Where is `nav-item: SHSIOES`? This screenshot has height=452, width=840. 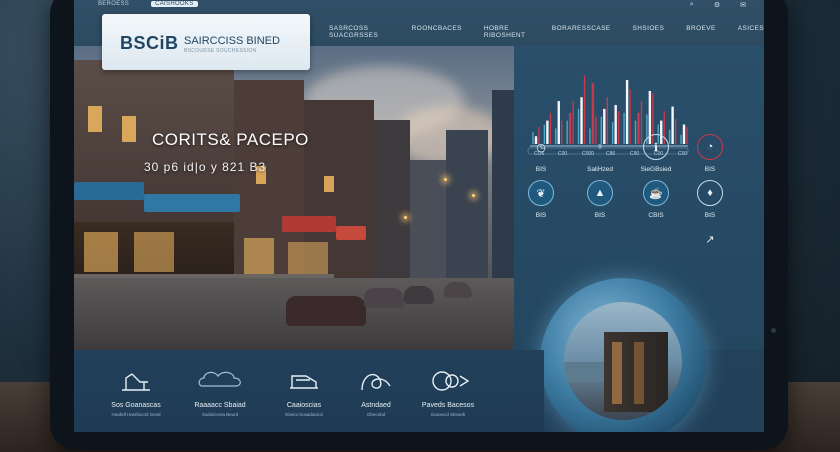 nav-item: SHSIOES is located at coordinates (649, 32).